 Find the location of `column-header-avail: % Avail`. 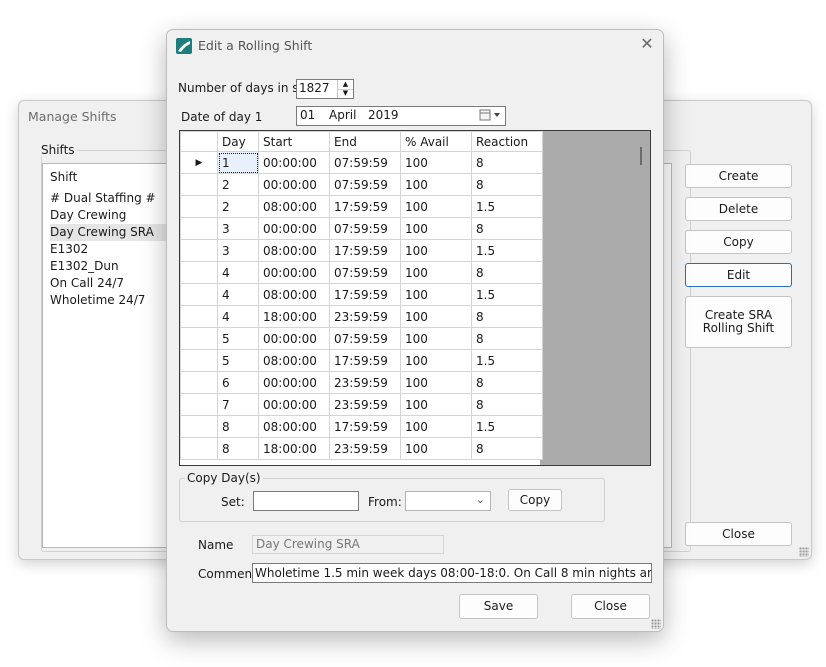

column-header-avail: % Avail is located at coordinates (436, 141).